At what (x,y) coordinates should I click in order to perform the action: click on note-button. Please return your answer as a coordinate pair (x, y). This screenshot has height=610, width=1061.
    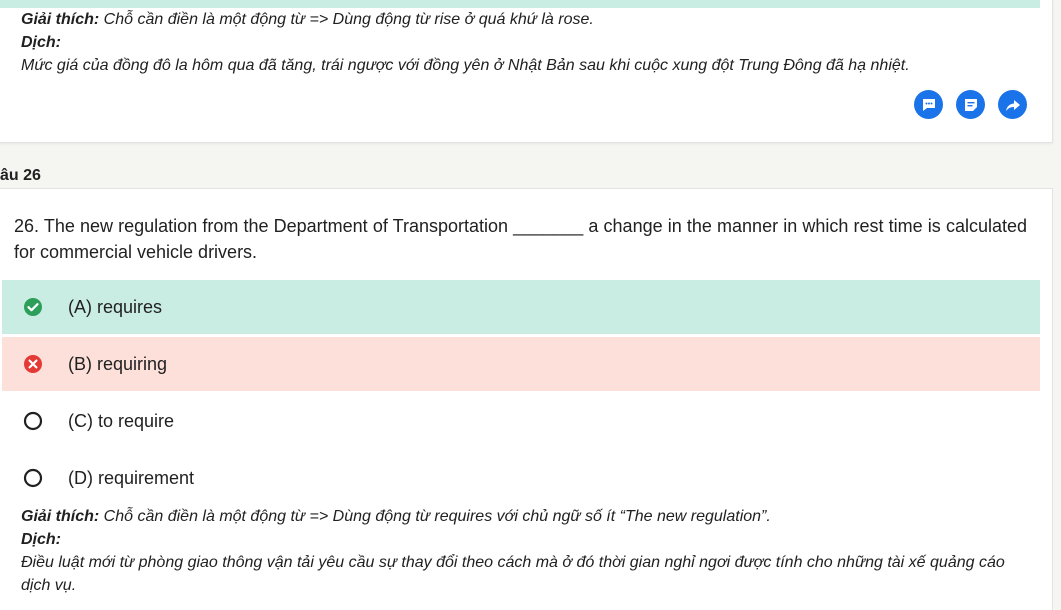
    Looking at the image, I should click on (970, 104).